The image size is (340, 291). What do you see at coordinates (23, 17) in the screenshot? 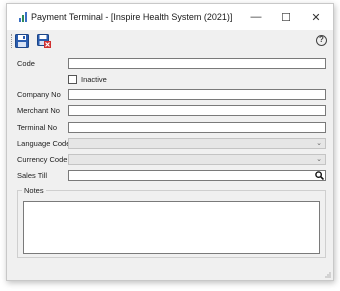
I see `app-icon` at bounding box center [23, 17].